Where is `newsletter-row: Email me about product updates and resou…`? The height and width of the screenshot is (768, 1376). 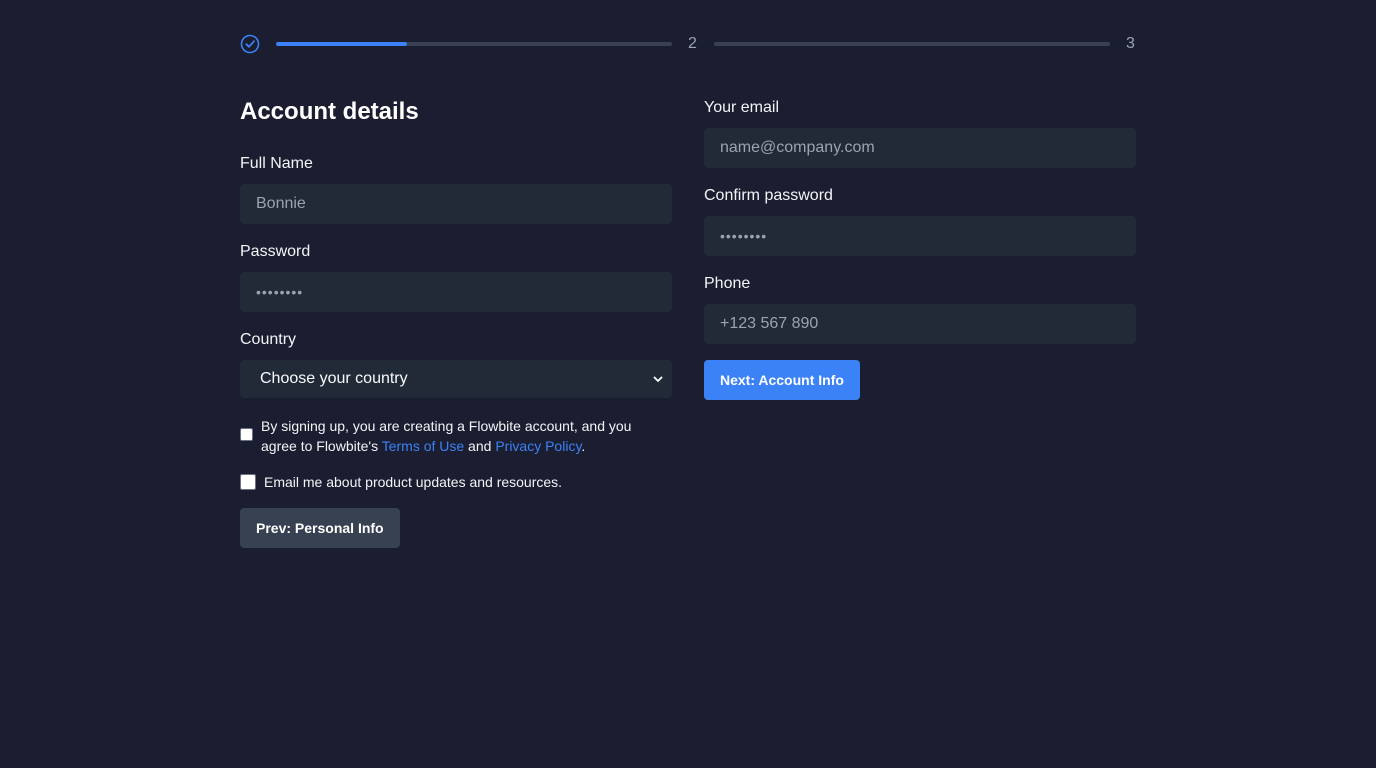 newsletter-row: Email me about product updates and resou… is located at coordinates (456, 482).